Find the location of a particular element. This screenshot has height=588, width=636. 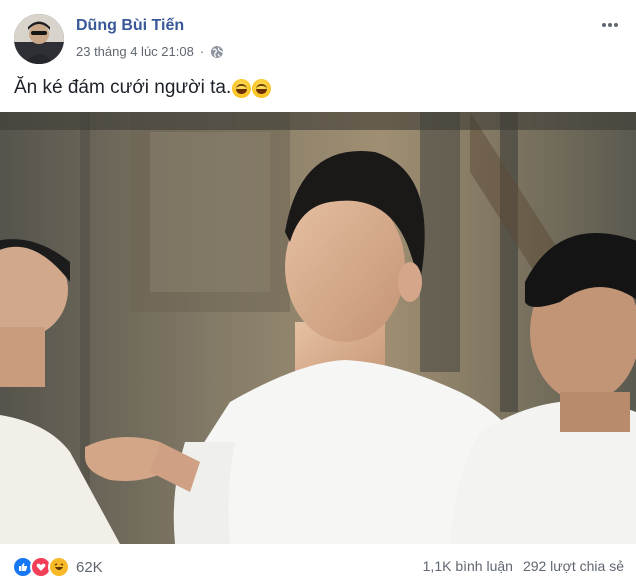

globe-icon is located at coordinates (217, 52).